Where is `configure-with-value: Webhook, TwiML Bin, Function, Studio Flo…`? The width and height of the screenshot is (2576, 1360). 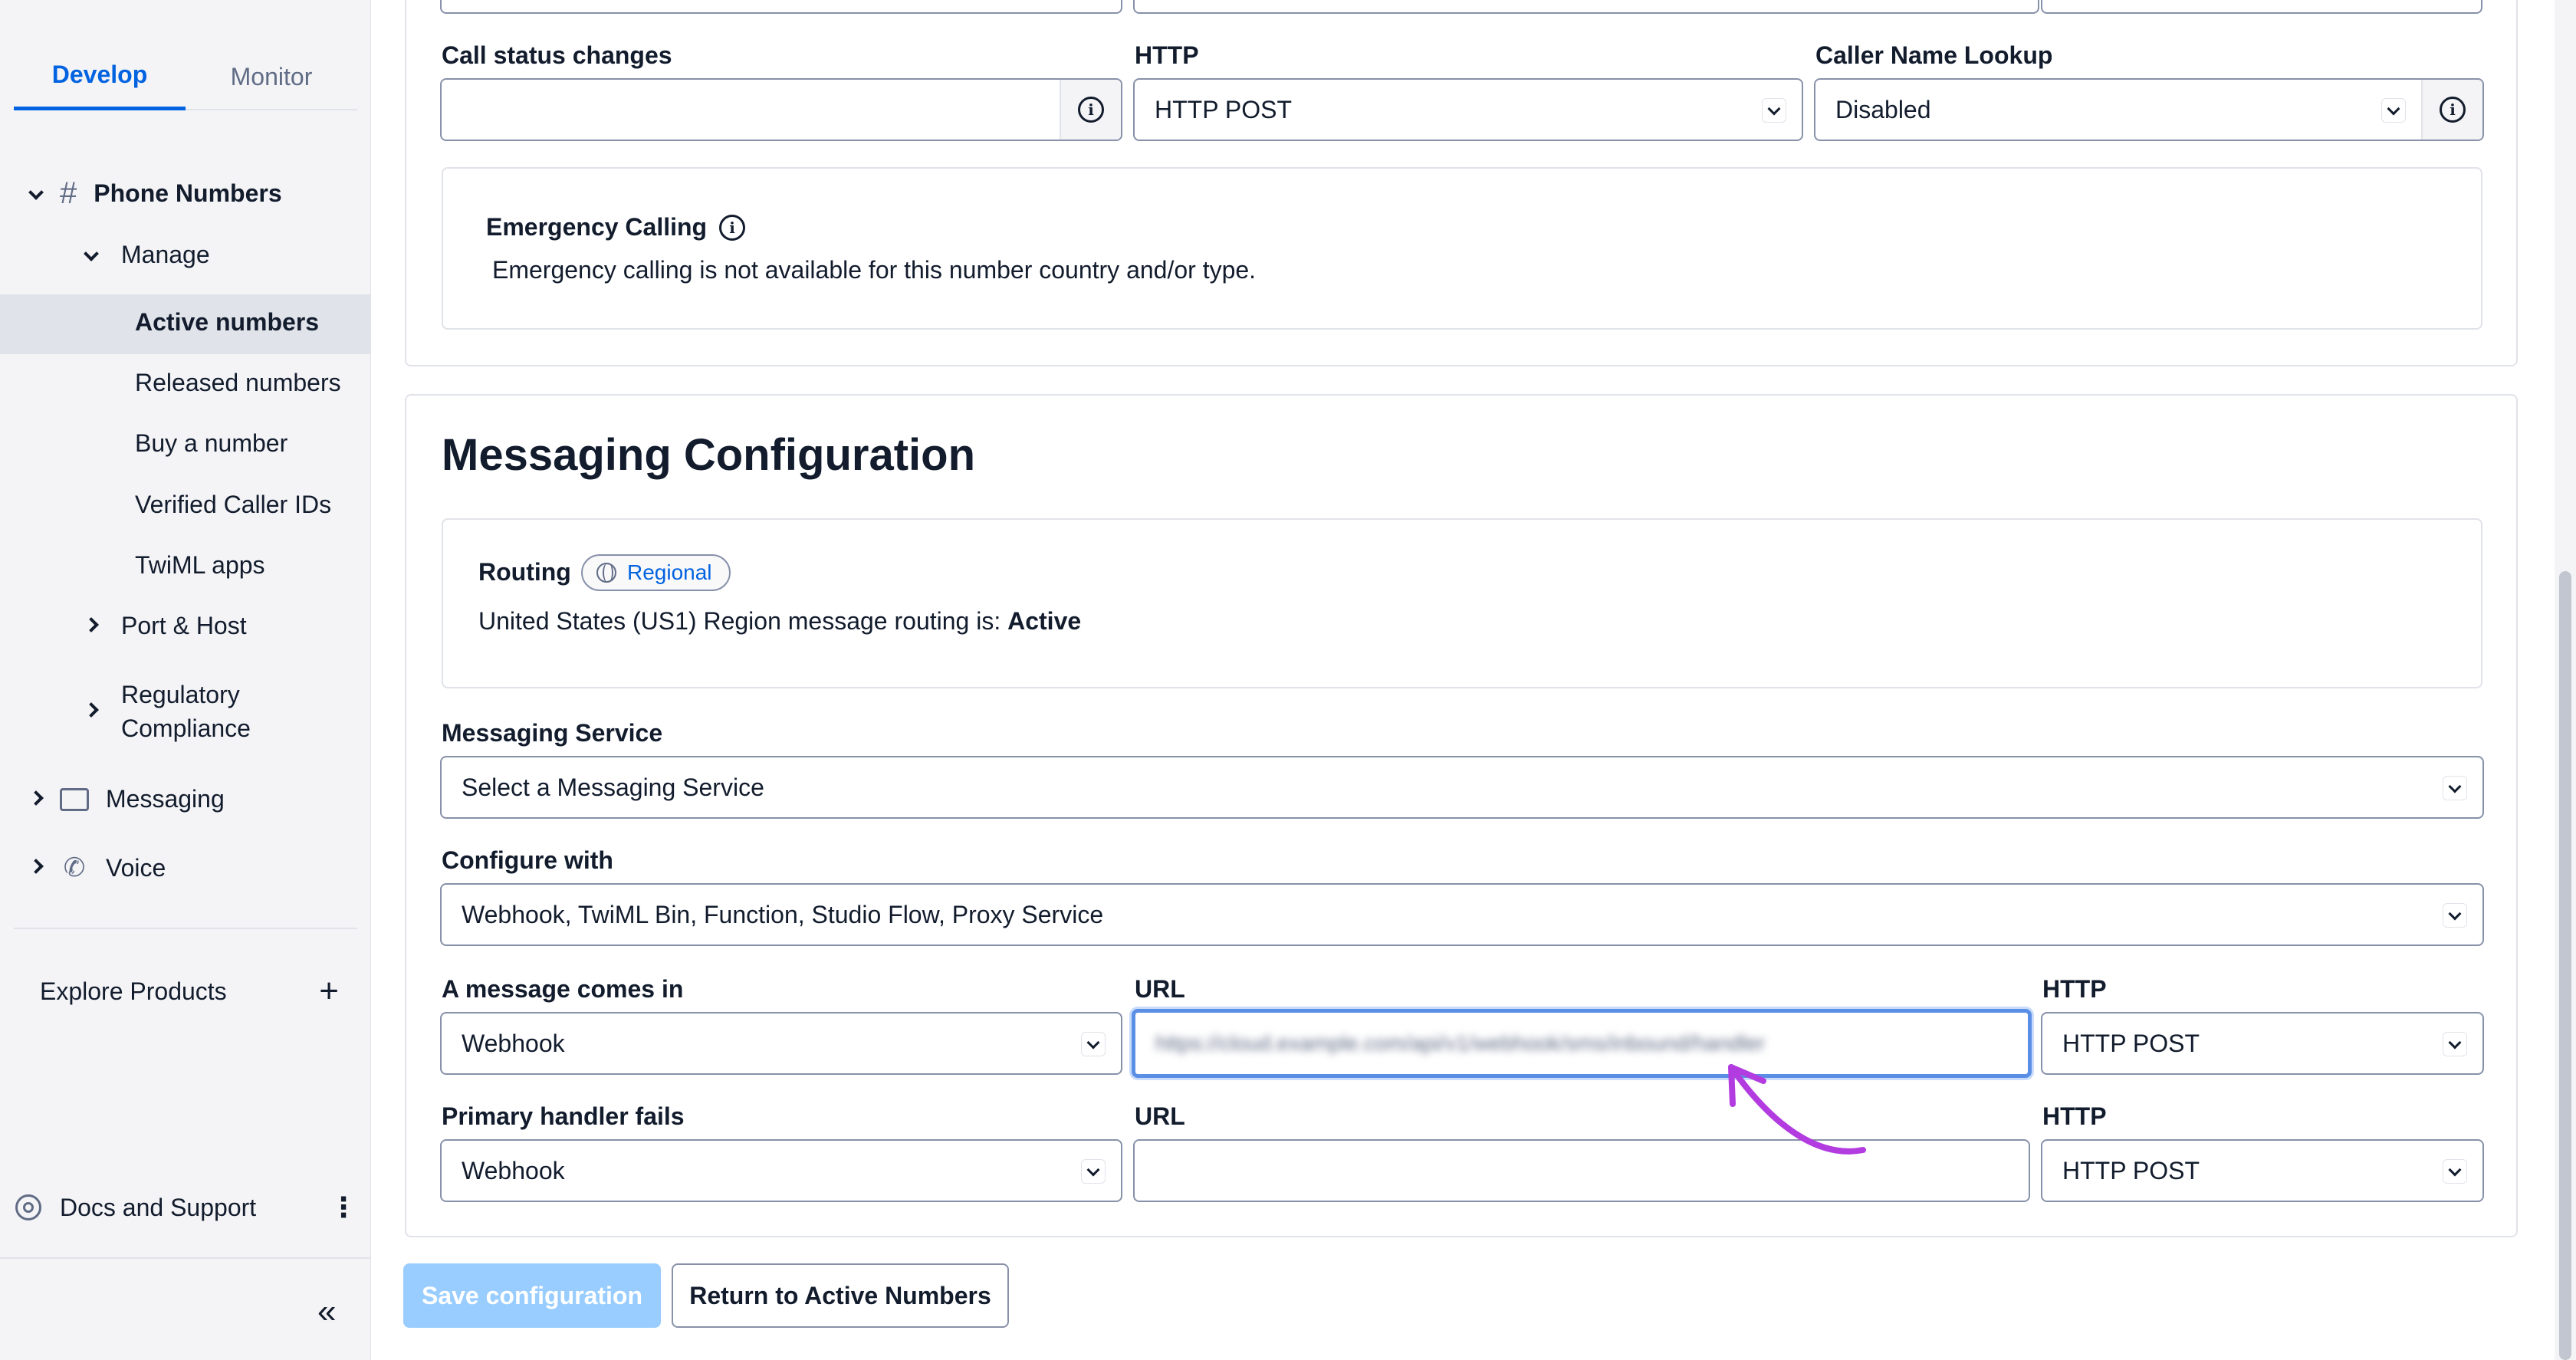 configure-with-value: Webhook, TwiML Bin, Function, Studio Flo… is located at coordinates (783, 914).